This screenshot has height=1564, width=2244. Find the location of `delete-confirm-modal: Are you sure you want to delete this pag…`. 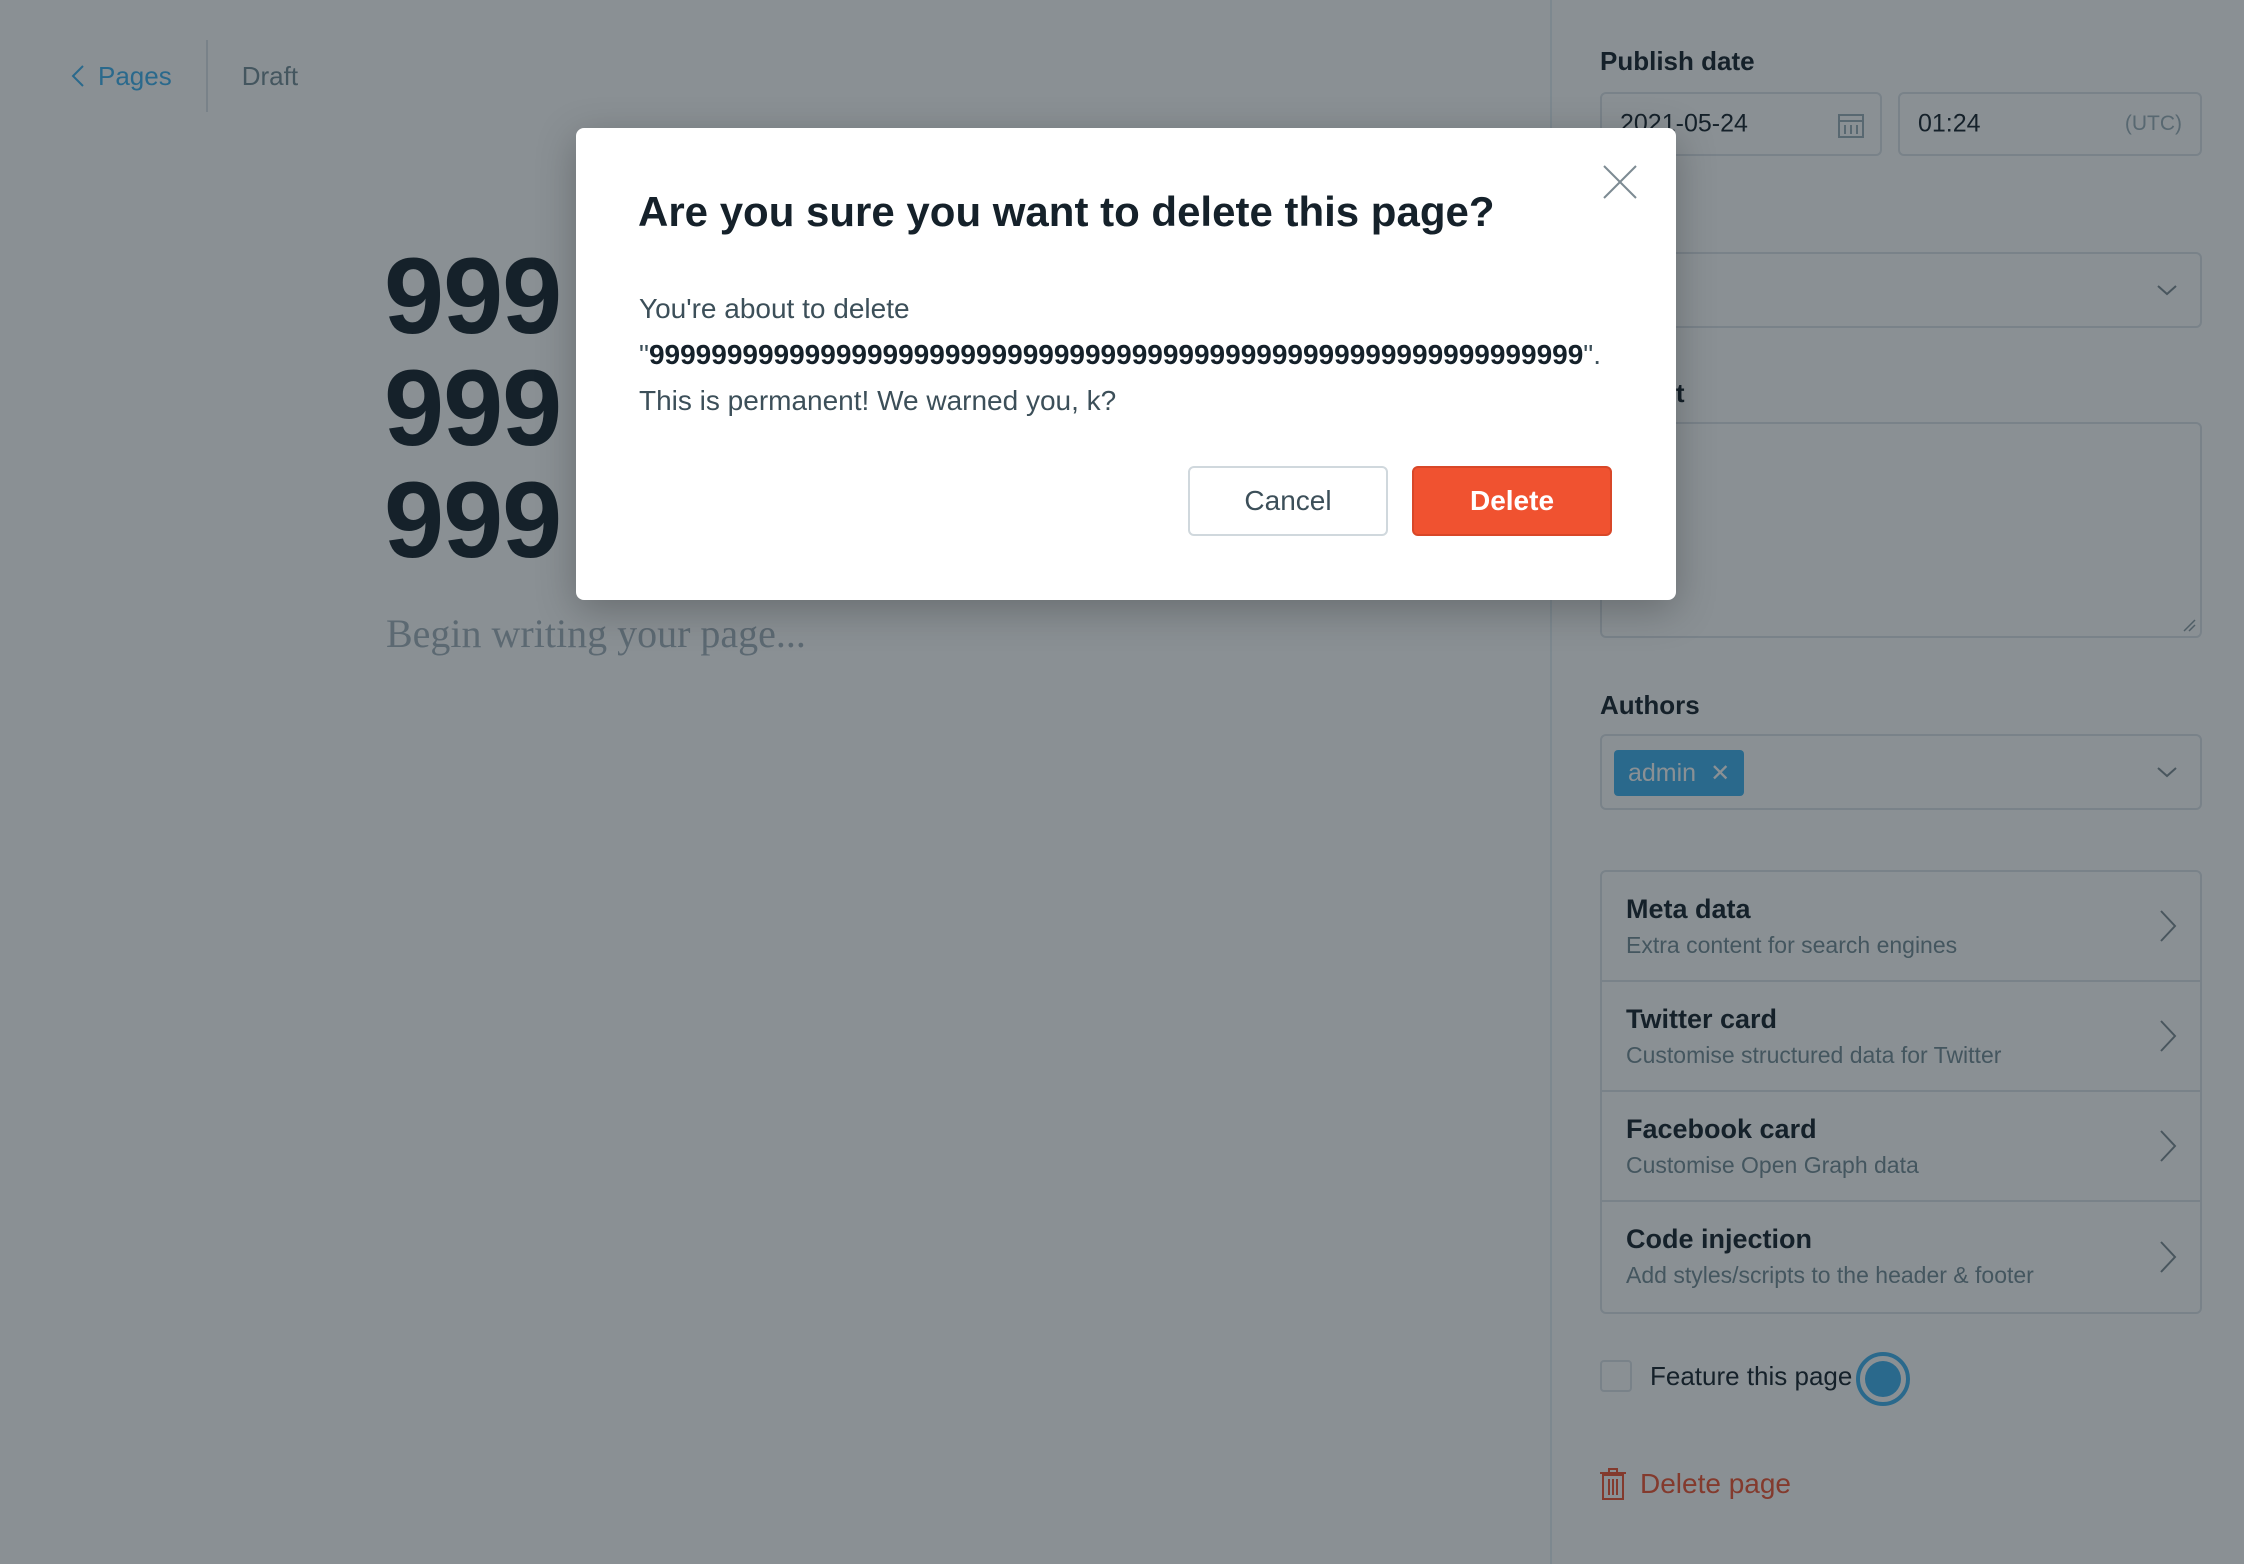

delete-confirm-modal: Are you sure you want to delete this pag… is located at coordinates (1126, 364).